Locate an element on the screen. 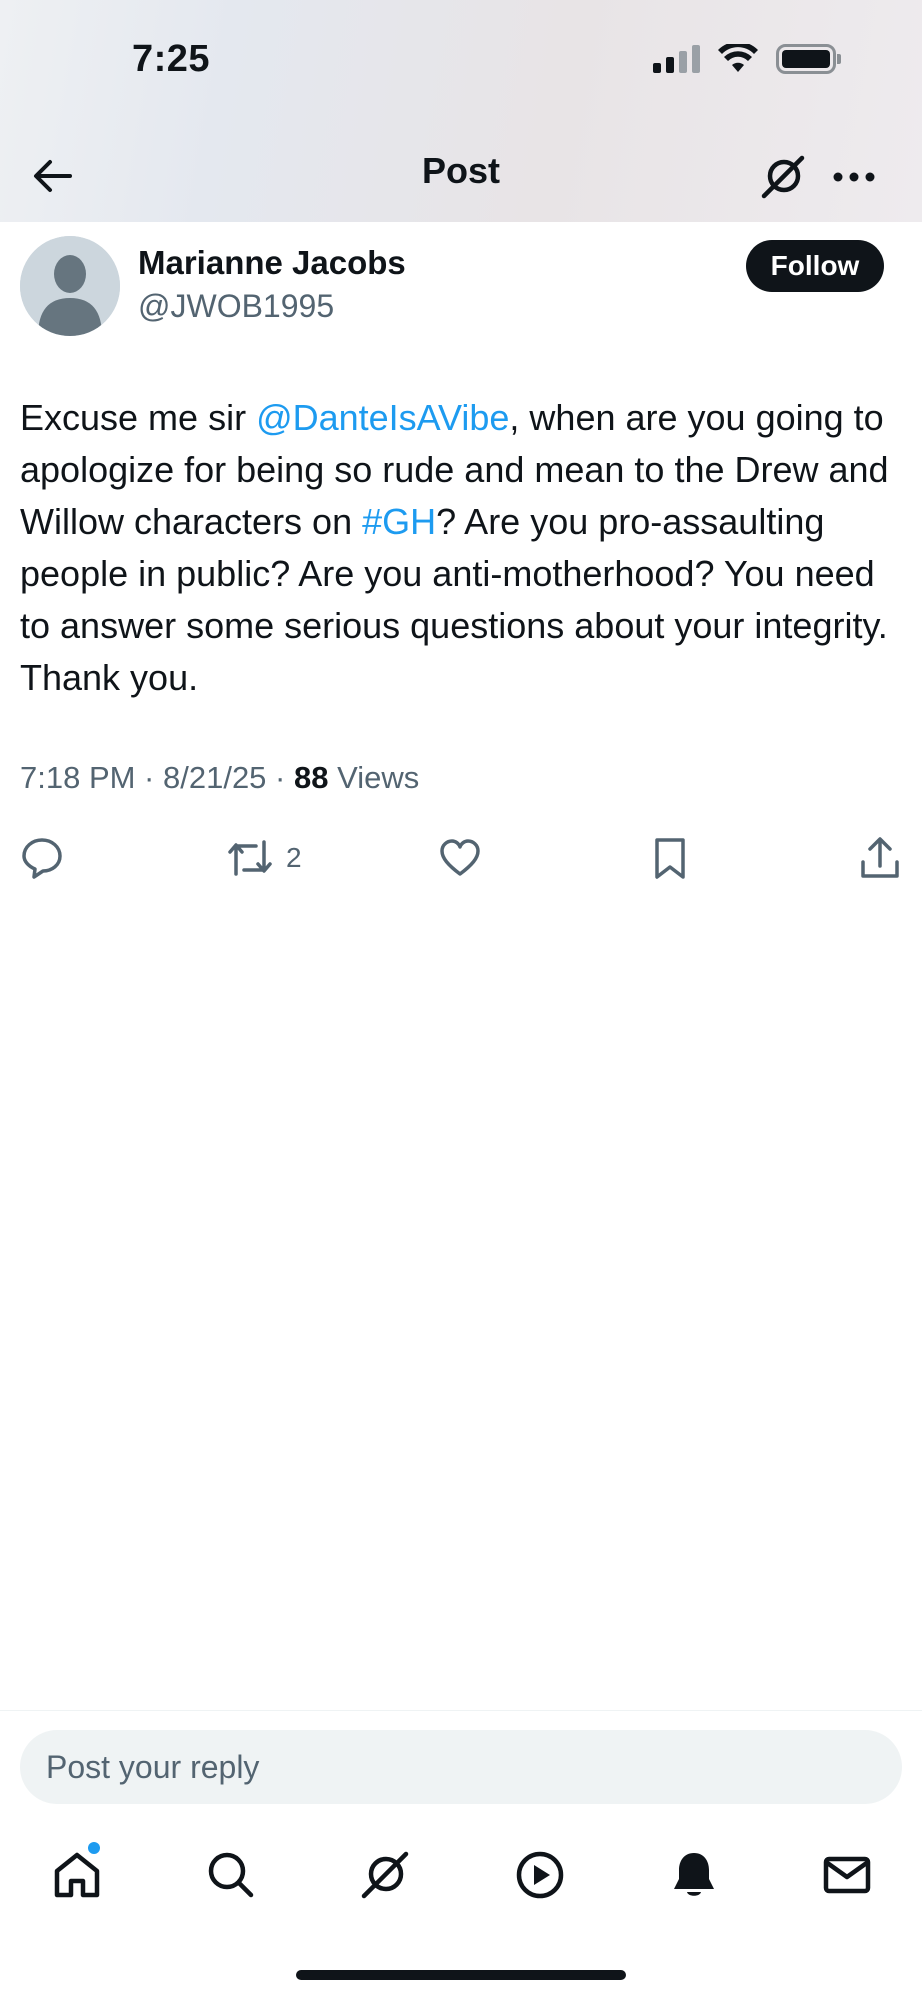 This screenshot has height=2000, width=922. views-label: Views is located at coordinates (374, 777).